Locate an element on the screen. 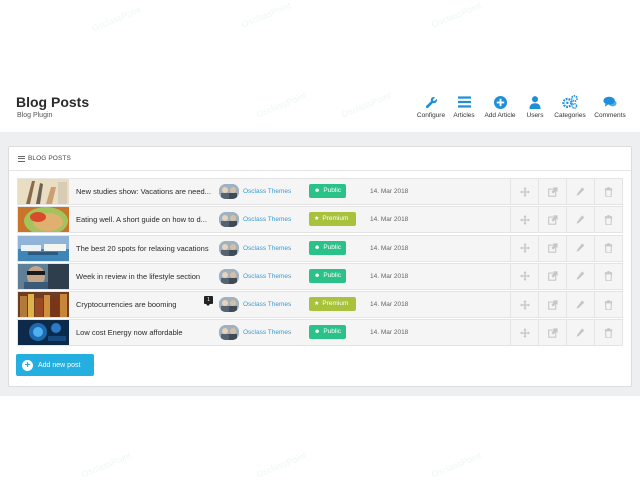  plus-circle-icon: + is located at coordinates (27, 365).